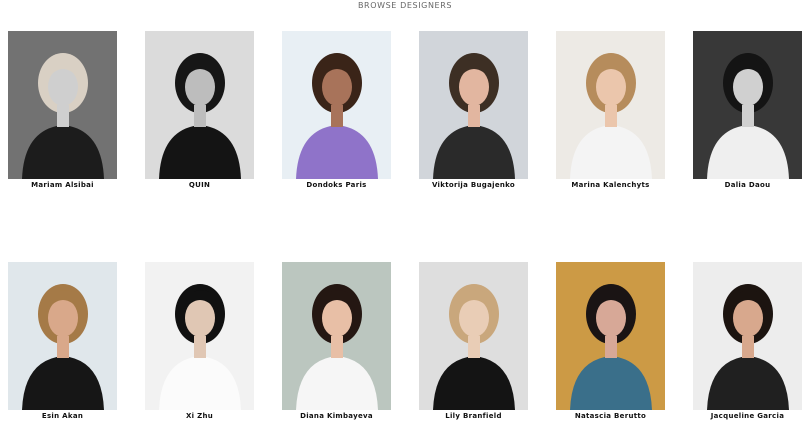  What do you see at coordinates (473, 416) in the screenshot?
I see `designer-name: Lily Branfield` at bounding box center [473, 416].